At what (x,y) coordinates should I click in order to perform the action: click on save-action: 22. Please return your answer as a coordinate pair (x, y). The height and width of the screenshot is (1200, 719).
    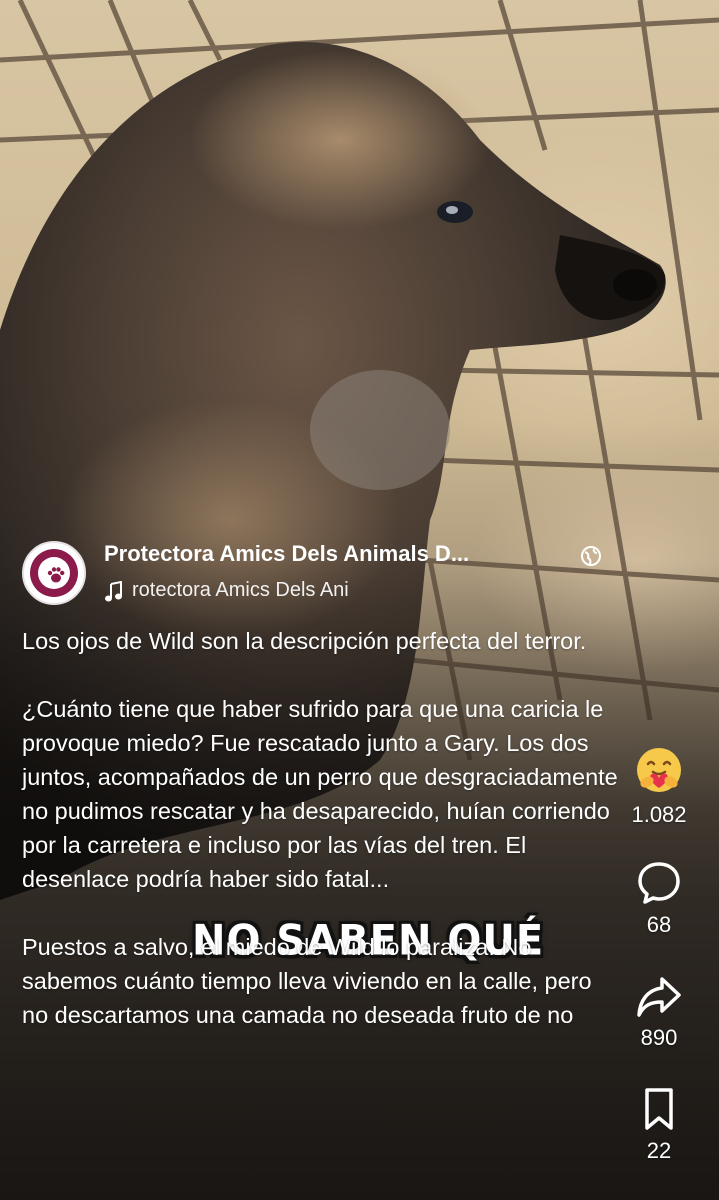
    Looking at the image, I should click on (659, 1125).